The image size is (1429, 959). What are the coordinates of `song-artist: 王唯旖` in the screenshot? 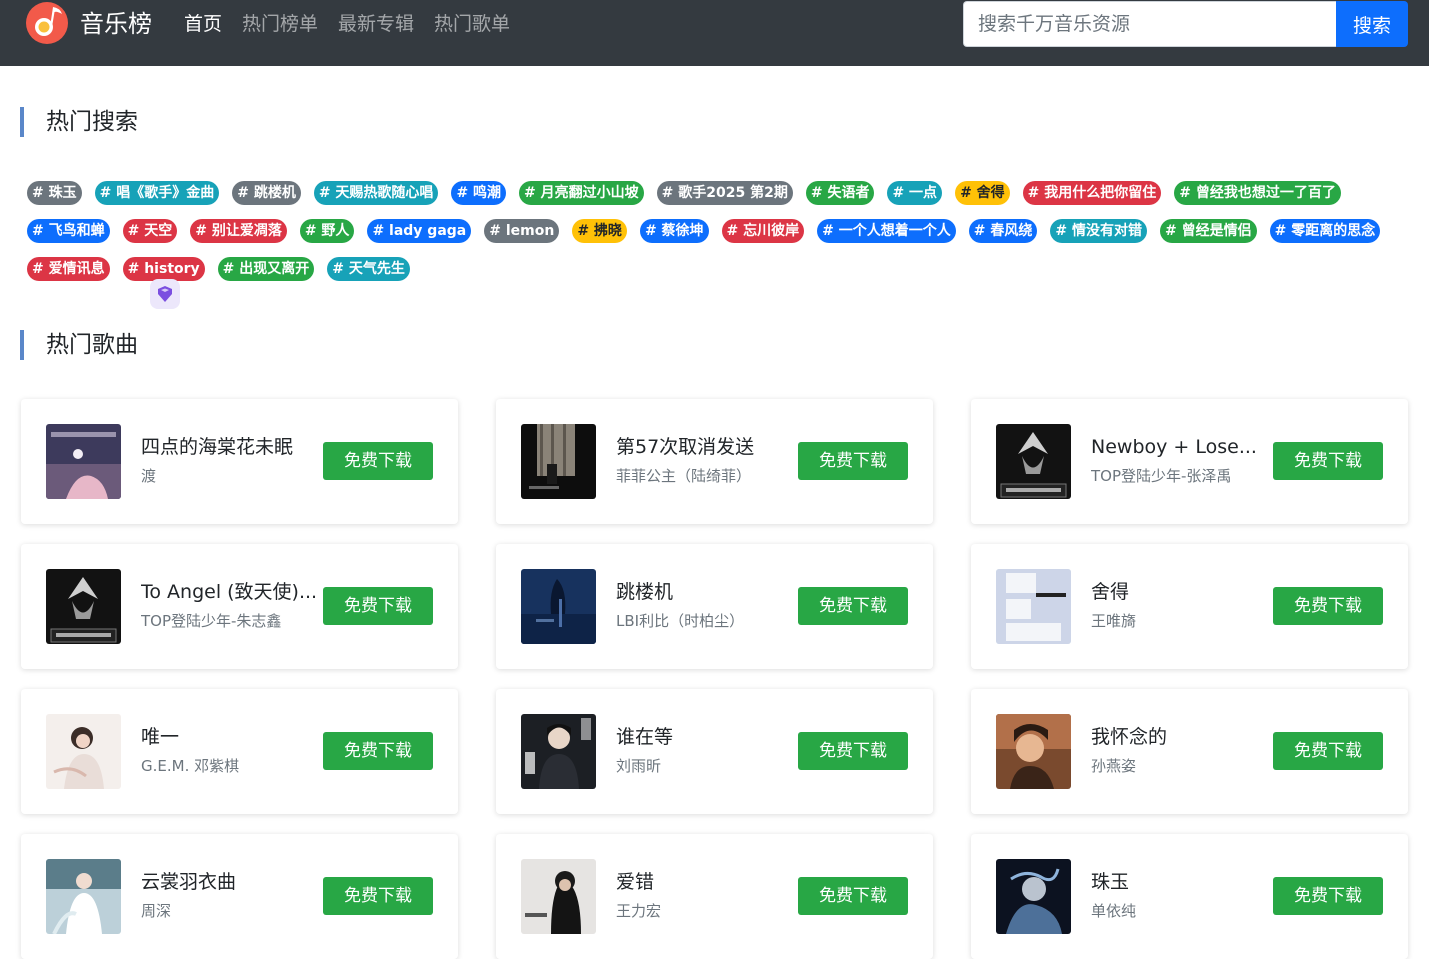 It's located at (1114, 621).